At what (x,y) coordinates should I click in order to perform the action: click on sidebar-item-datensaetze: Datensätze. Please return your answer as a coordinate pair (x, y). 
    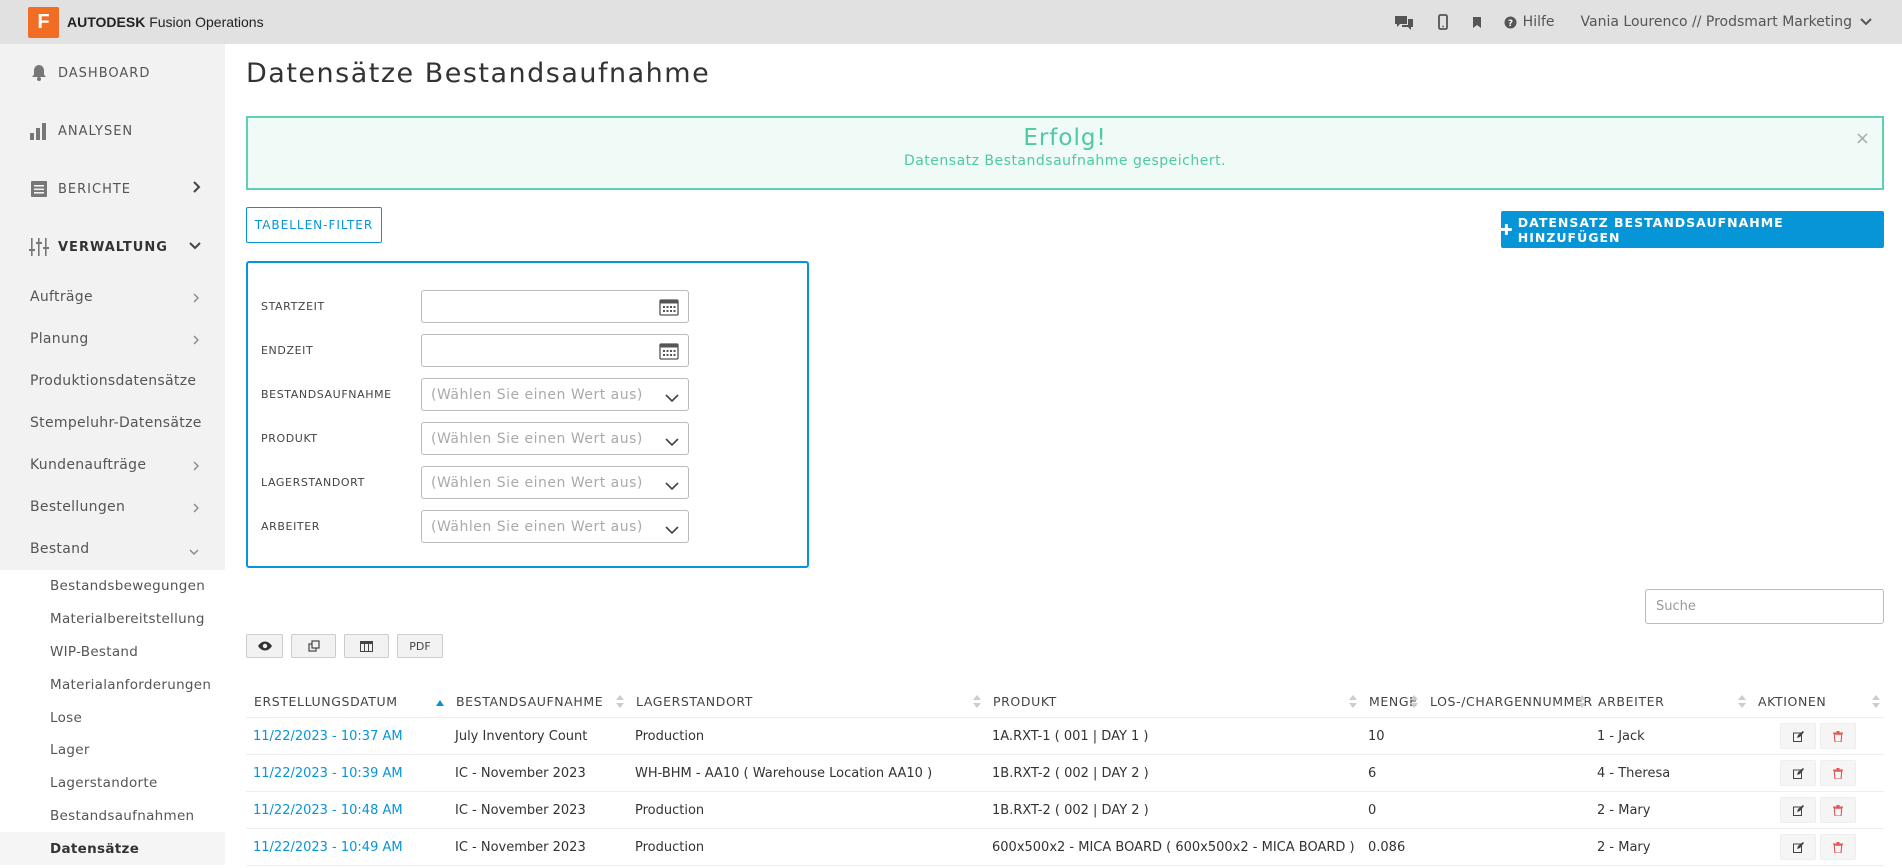
    Looking at the image, I should click on (112, 849).